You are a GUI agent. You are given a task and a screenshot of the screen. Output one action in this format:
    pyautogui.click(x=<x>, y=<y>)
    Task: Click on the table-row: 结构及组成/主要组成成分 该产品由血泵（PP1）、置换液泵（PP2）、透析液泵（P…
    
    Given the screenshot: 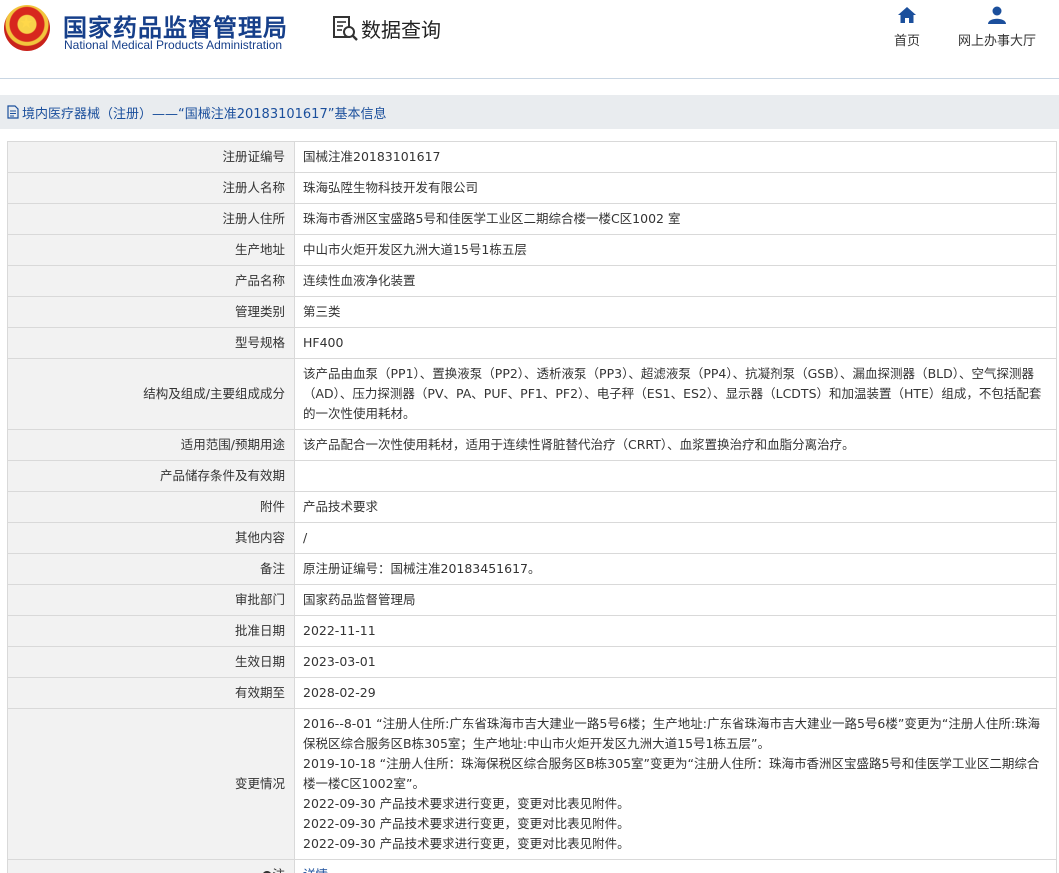 What is the action you would take?
    pyautogui.click(x=532, y=394)
    